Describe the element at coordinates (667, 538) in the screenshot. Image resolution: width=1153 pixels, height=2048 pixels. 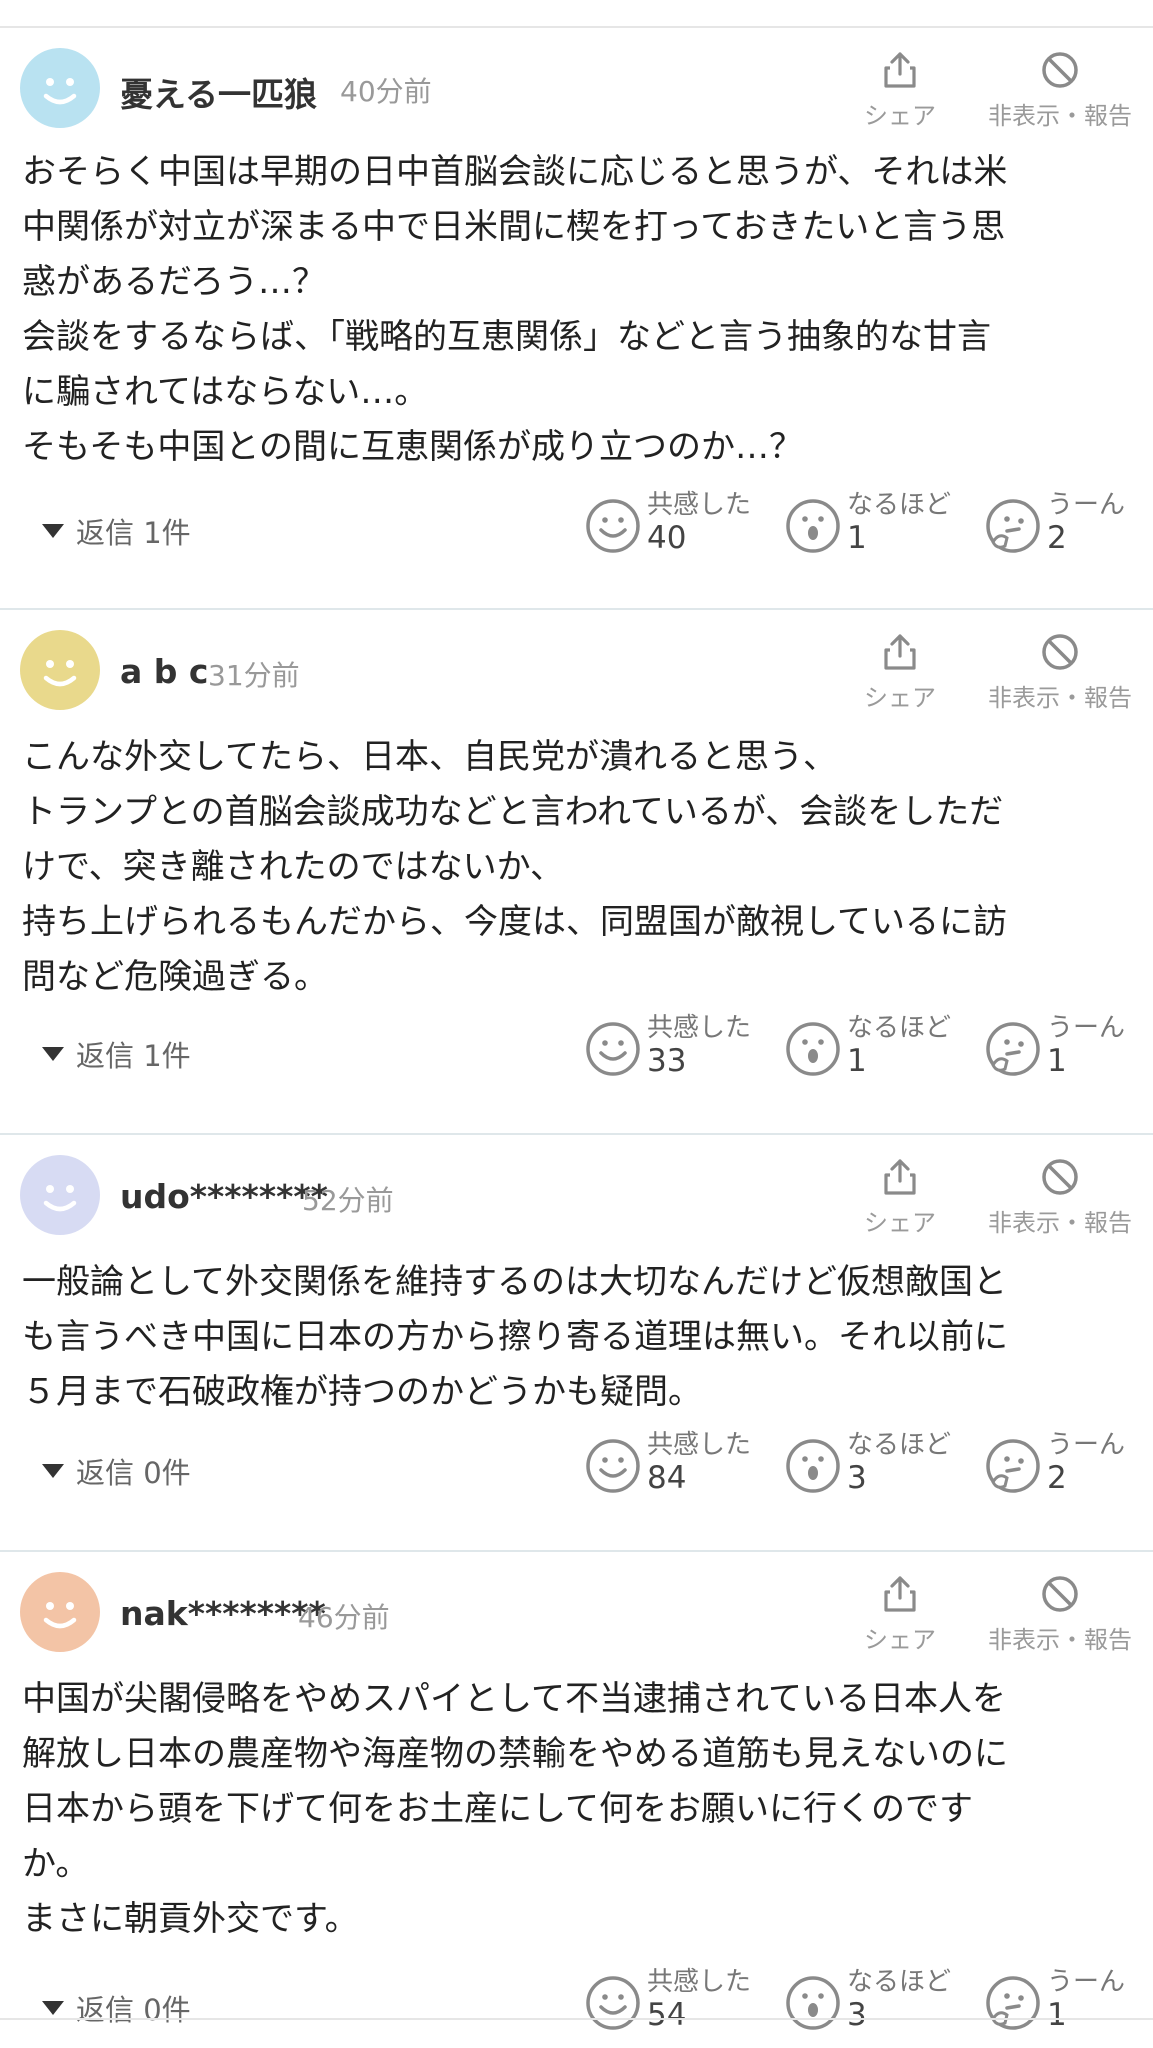
I see `reaction-count: 40` at that location.